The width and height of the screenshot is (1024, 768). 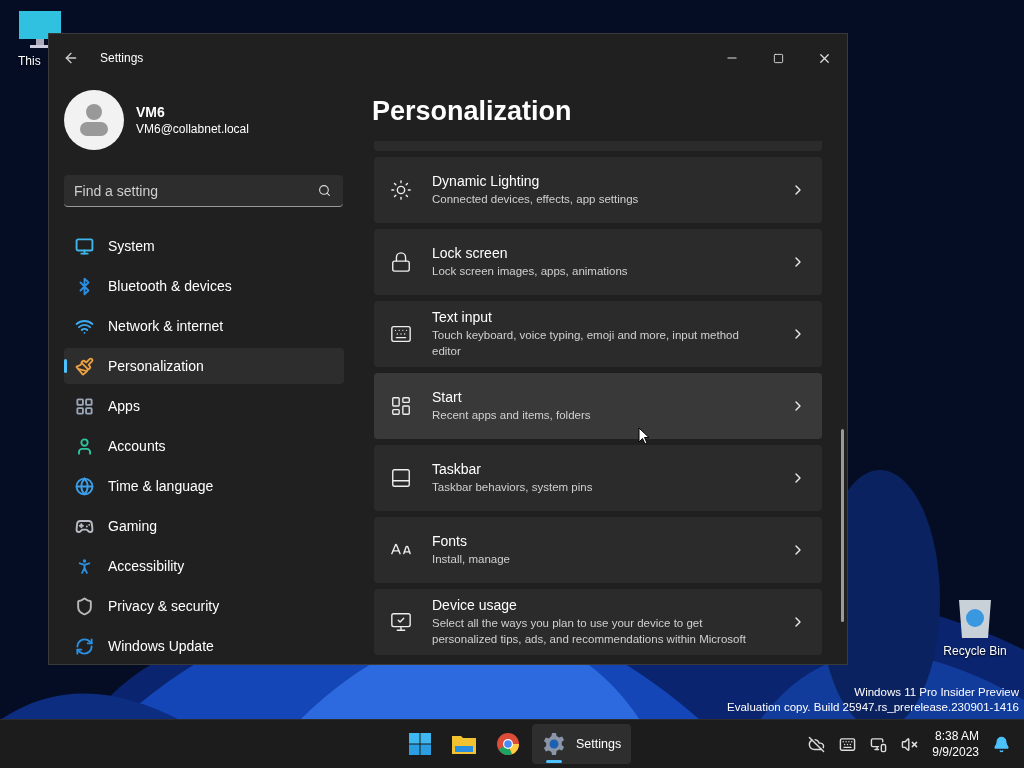 What do you see at coordinates (513, 487) in the screenshot?
I see `card-subtitle: Taskbar behaviors, system pins` at bounding box center [513, 487].